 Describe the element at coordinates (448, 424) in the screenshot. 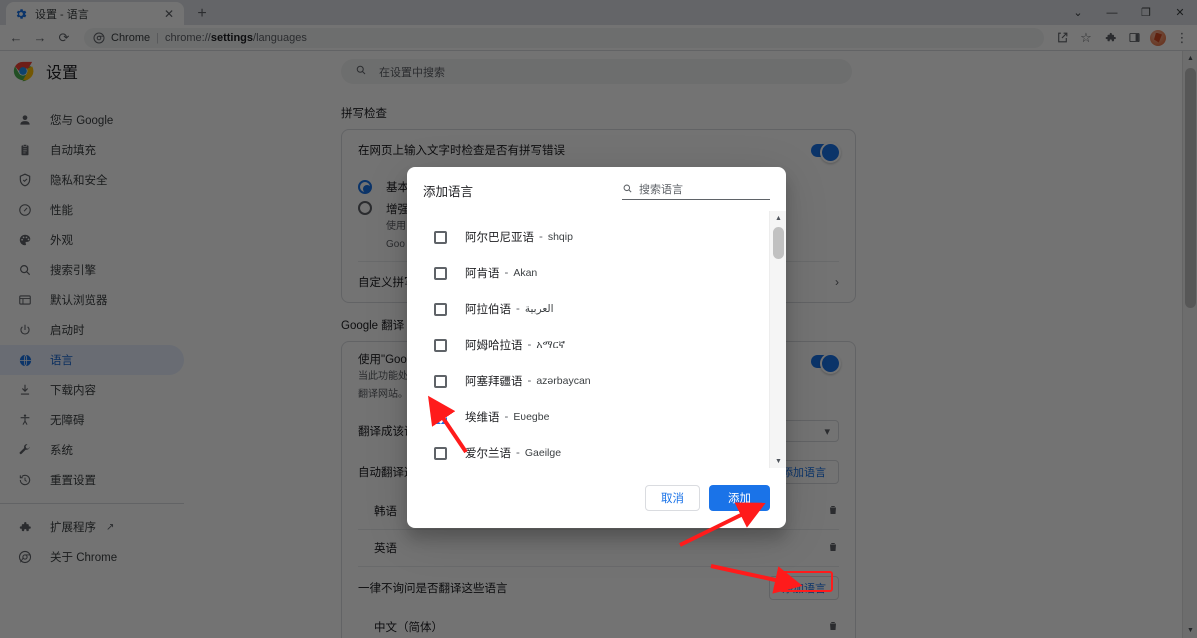

I see `arrow-to-checkbox` at that location.